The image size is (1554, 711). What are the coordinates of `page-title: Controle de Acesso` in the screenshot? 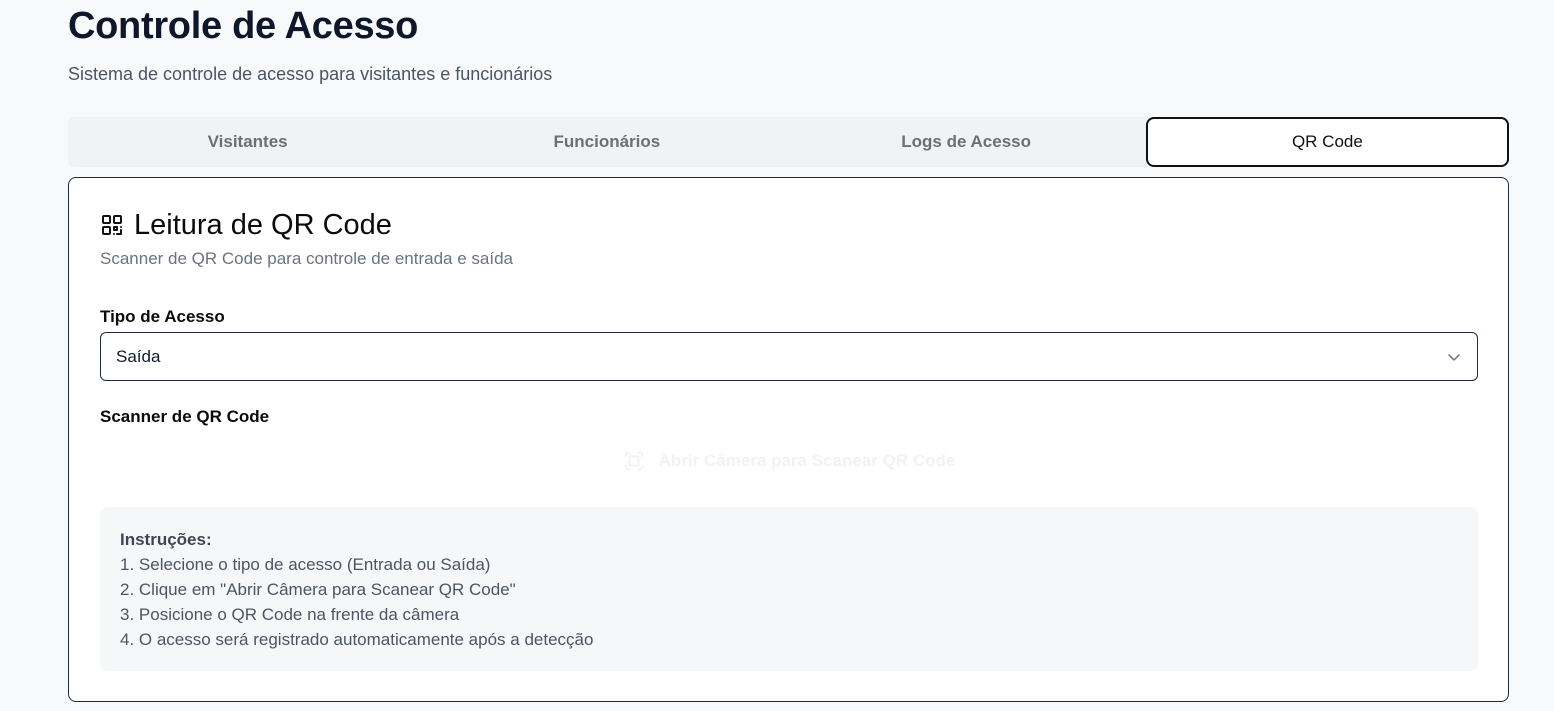 It's located at (243, 26).